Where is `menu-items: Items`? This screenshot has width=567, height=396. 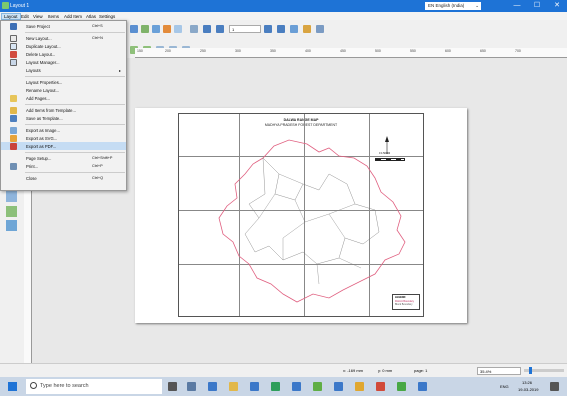 menu-items: Items is located at coordinates (53, 16).